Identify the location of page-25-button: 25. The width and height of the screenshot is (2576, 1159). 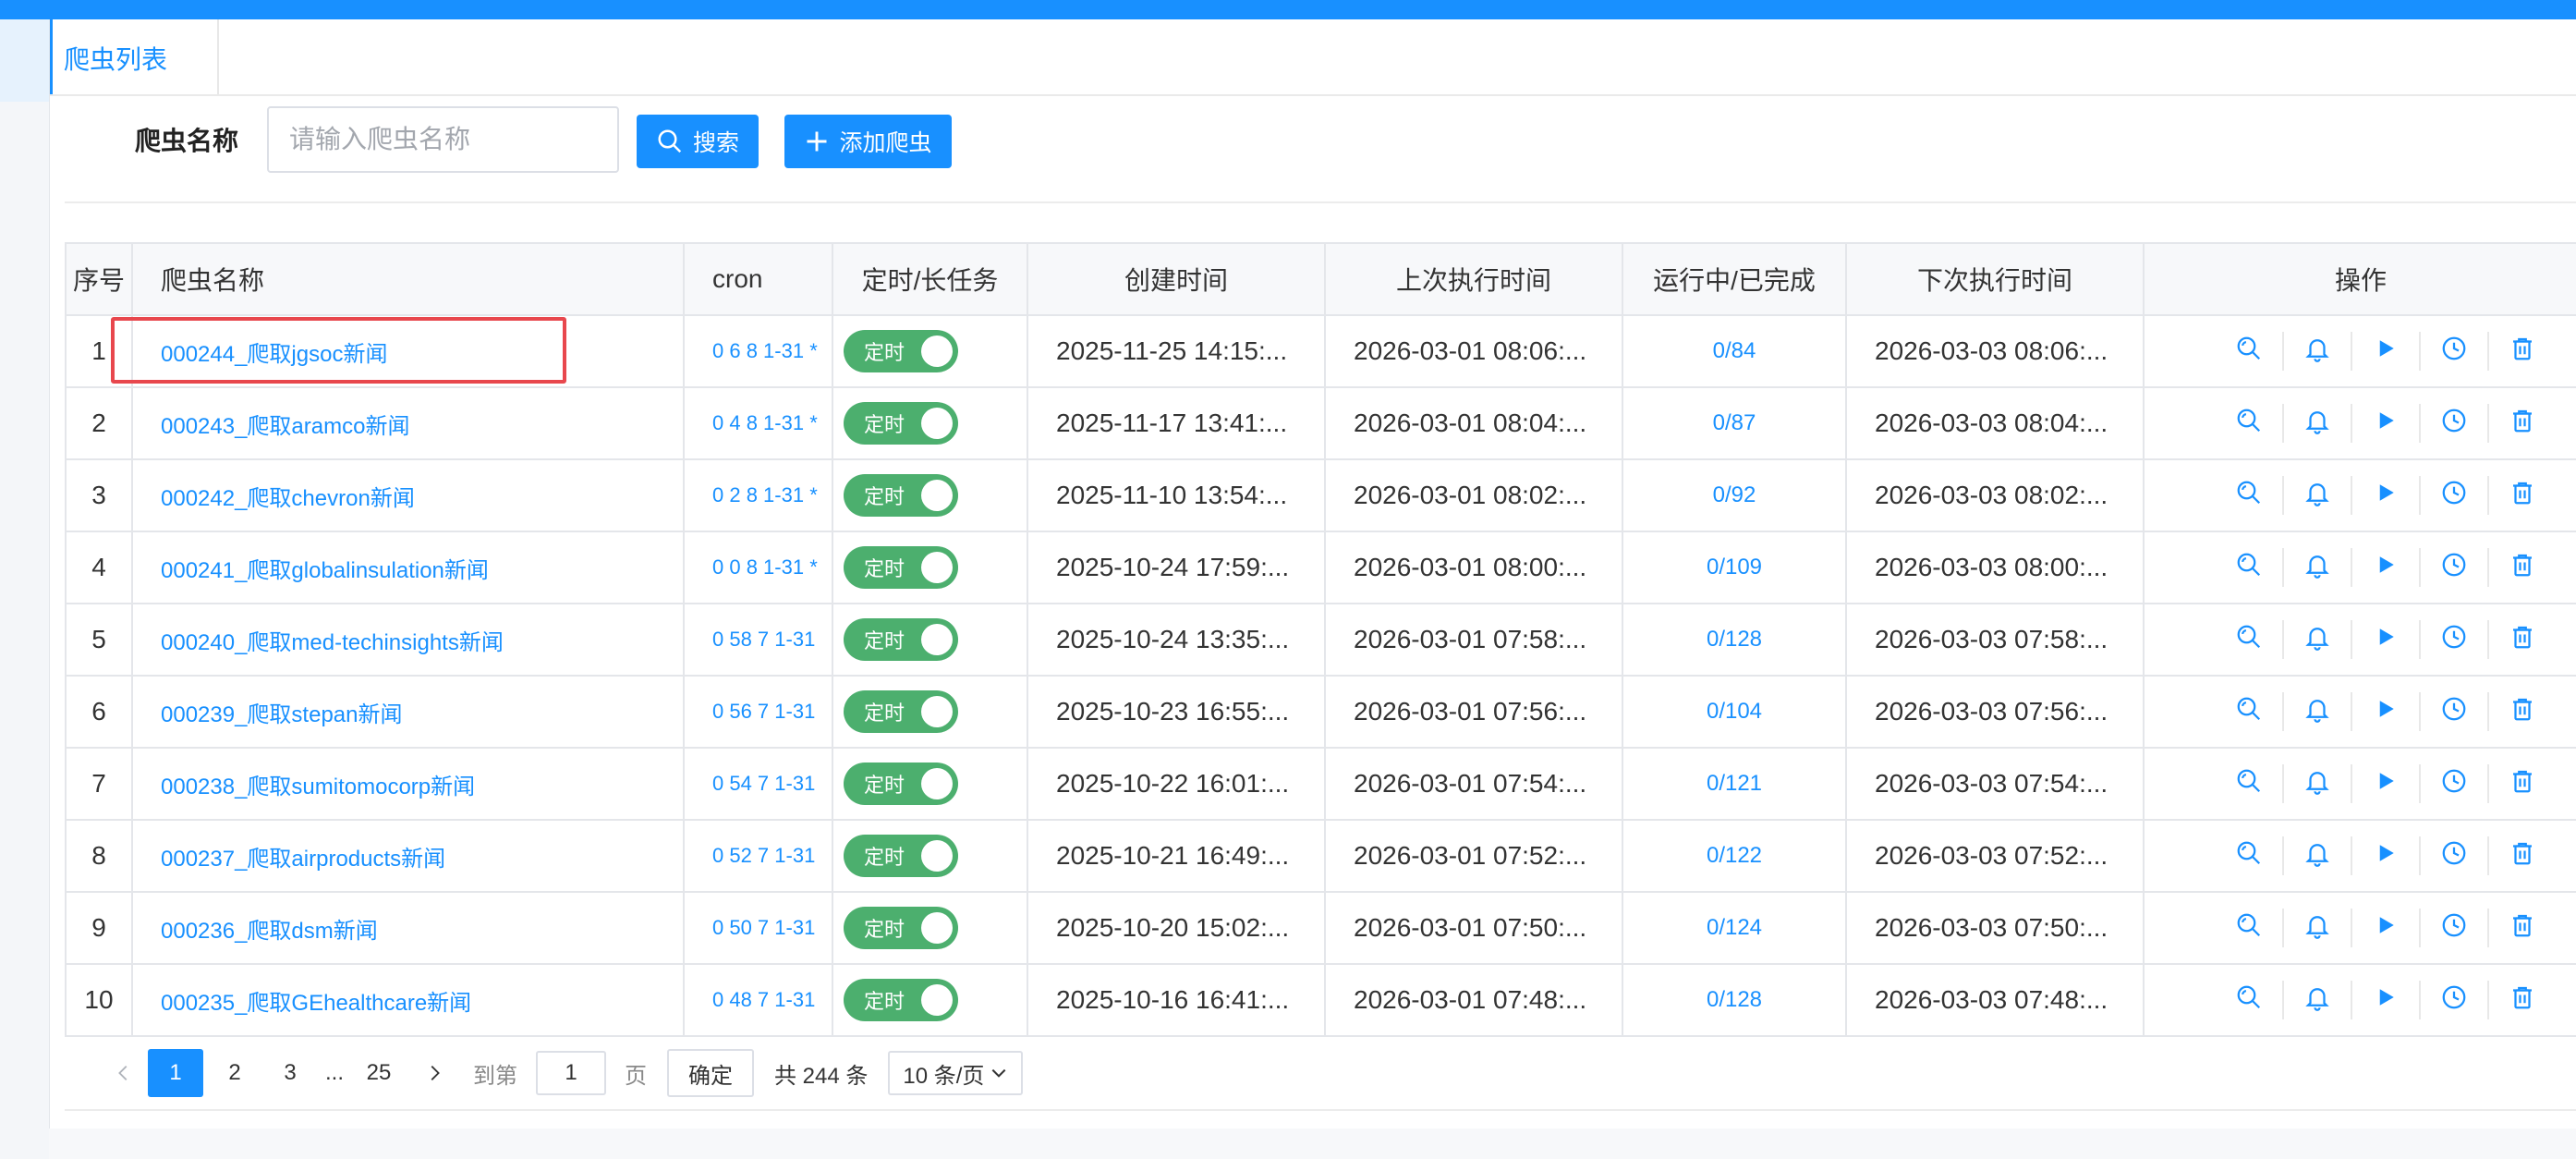
(379, 1073).